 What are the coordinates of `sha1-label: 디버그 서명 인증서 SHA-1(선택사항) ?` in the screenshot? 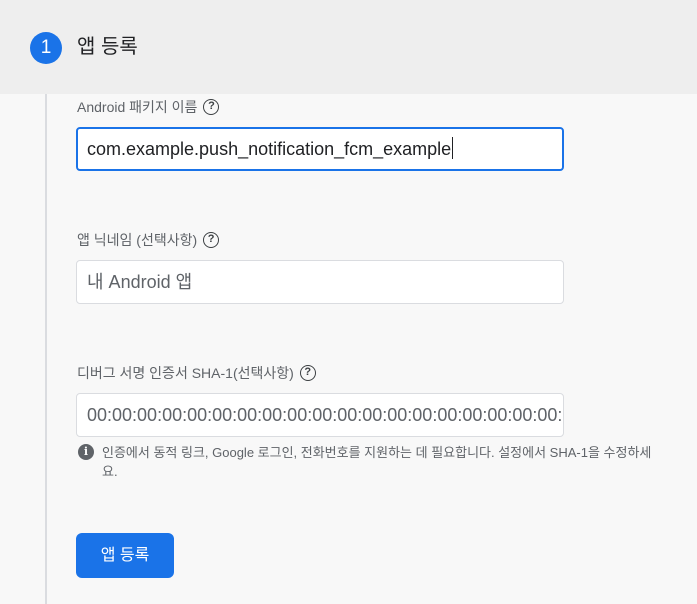 It's located at (196, 373).